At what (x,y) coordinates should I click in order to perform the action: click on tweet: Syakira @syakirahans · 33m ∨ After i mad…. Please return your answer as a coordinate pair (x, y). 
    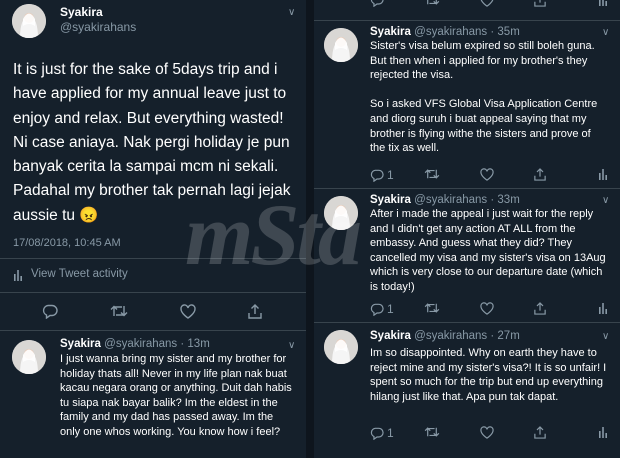
    Looking at the image, I should click on (467, 254).